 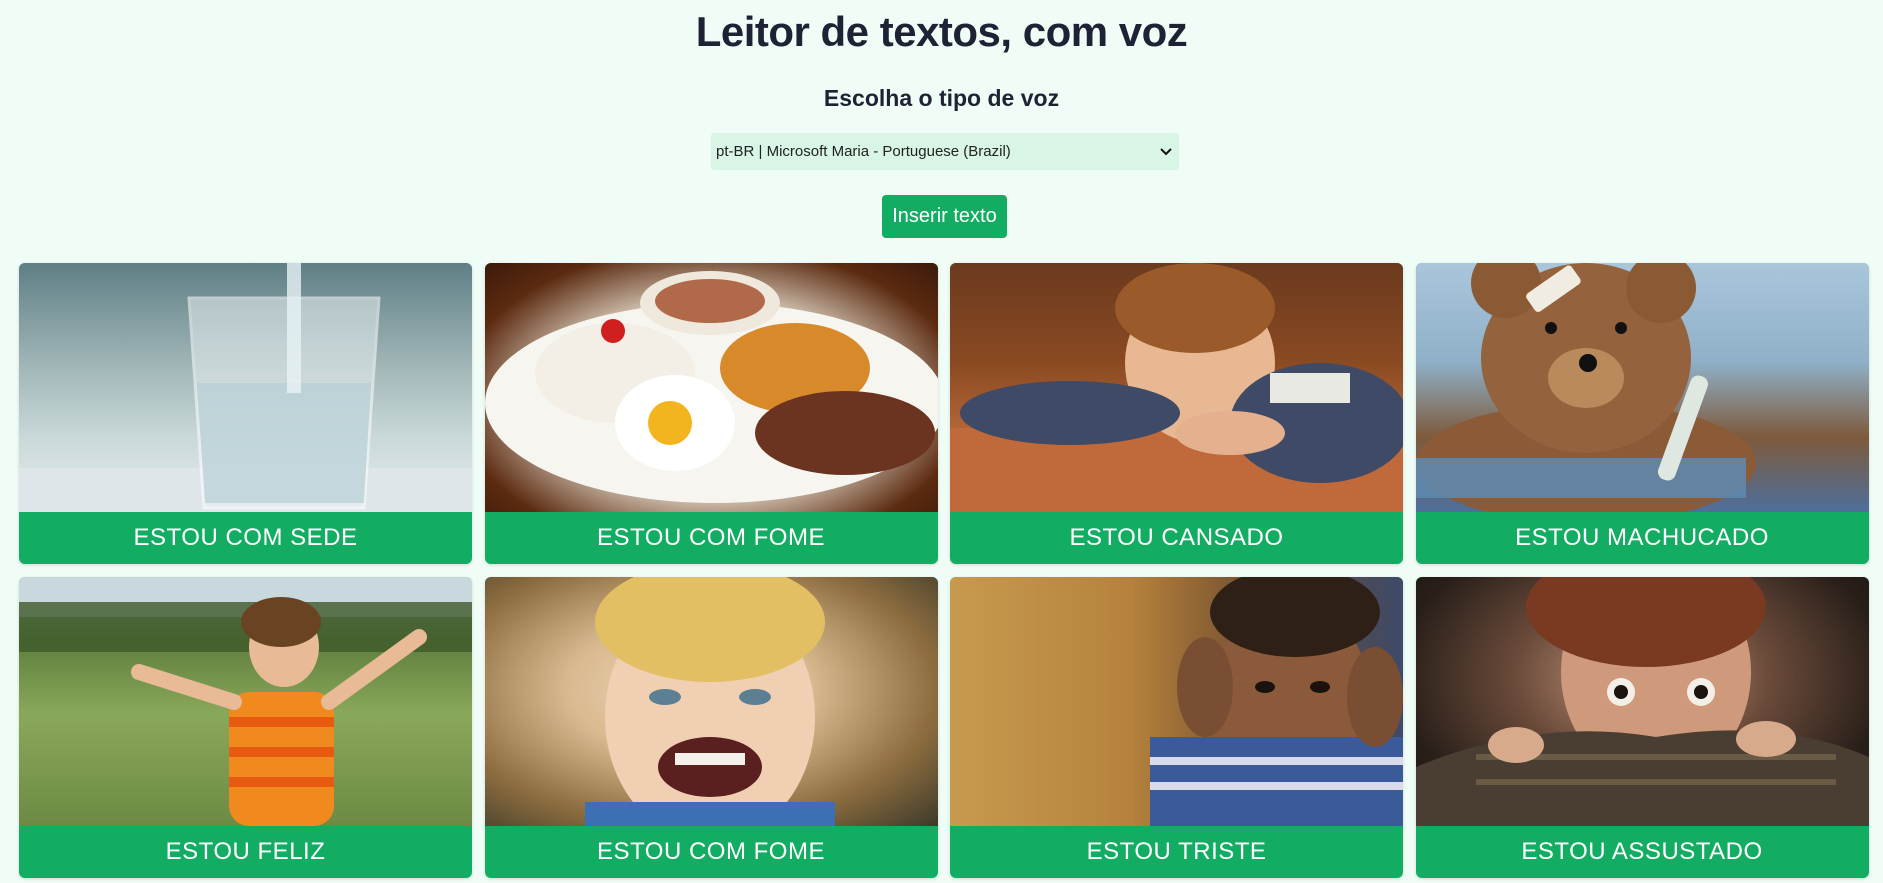 I want to click on phrase-card-scared: ESTOU ASSUSTADO, so click(x=1642, y=727).